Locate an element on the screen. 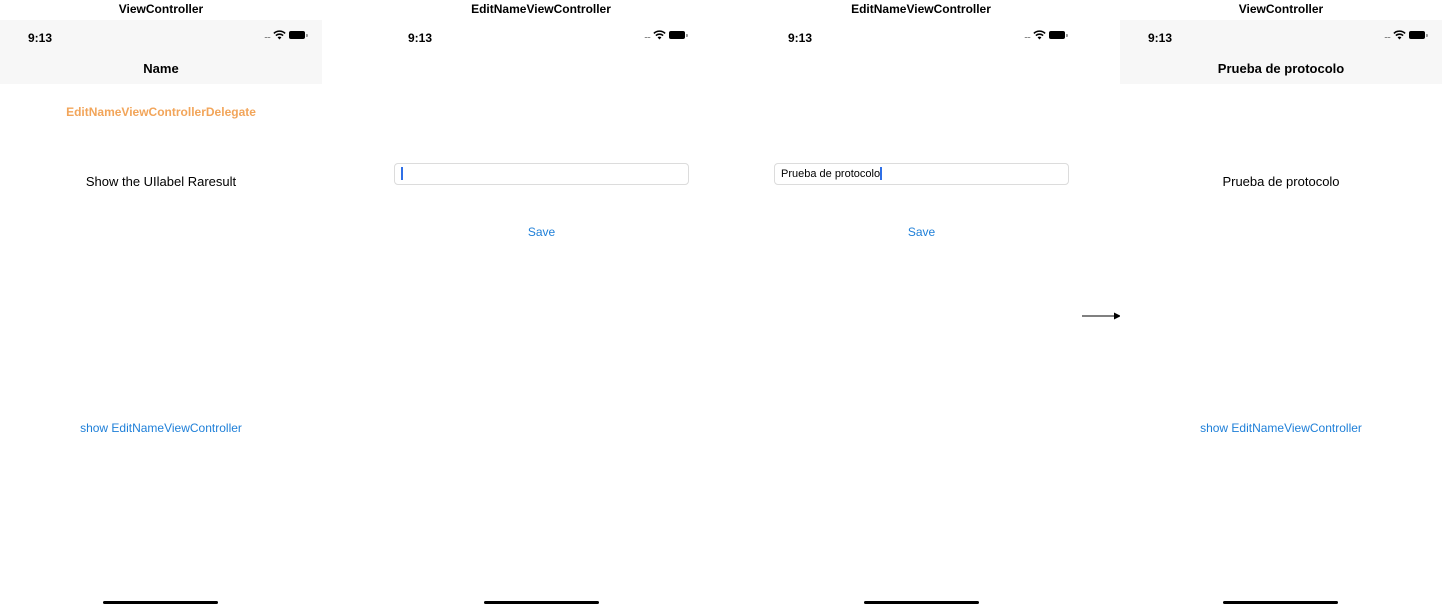 The height and width of the screenshot is (612, 1444). result-label: Prueba de protocolo is located at coordinates (1281, 181).